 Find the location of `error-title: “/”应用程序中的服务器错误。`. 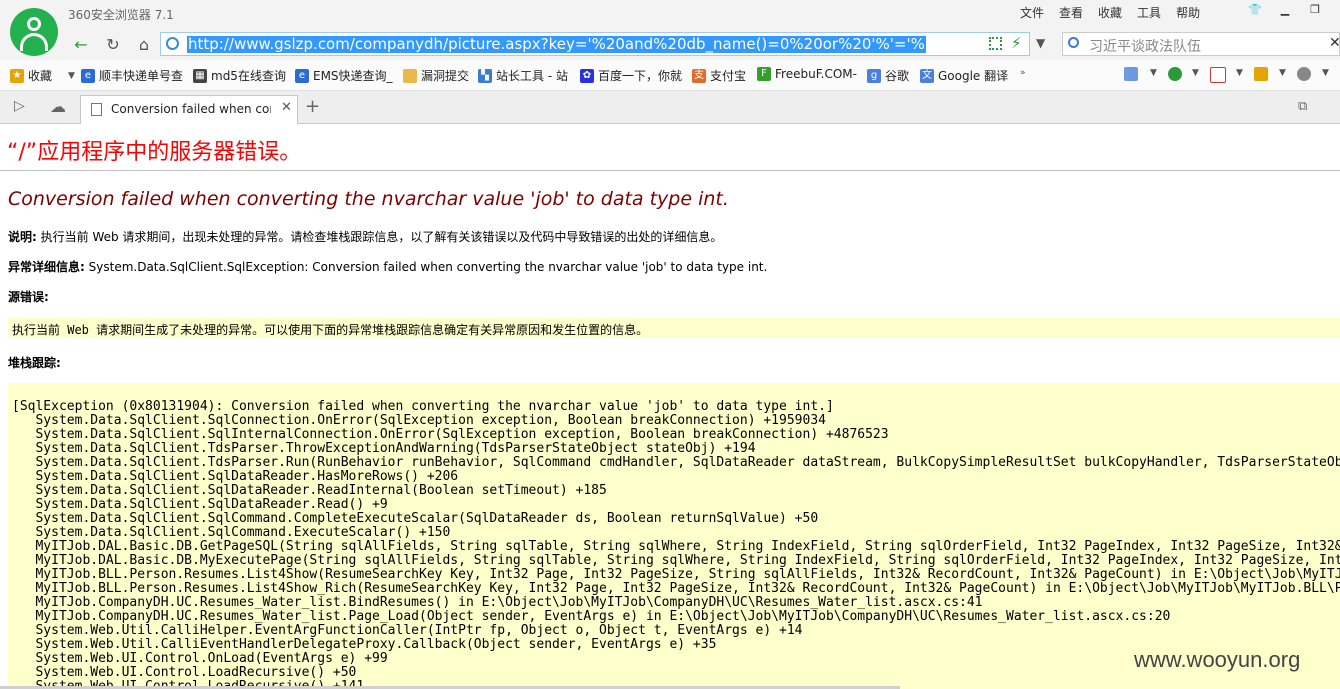

error-title: “/”应用程序中的服务器错误。 is located at coordinates (154, 152).